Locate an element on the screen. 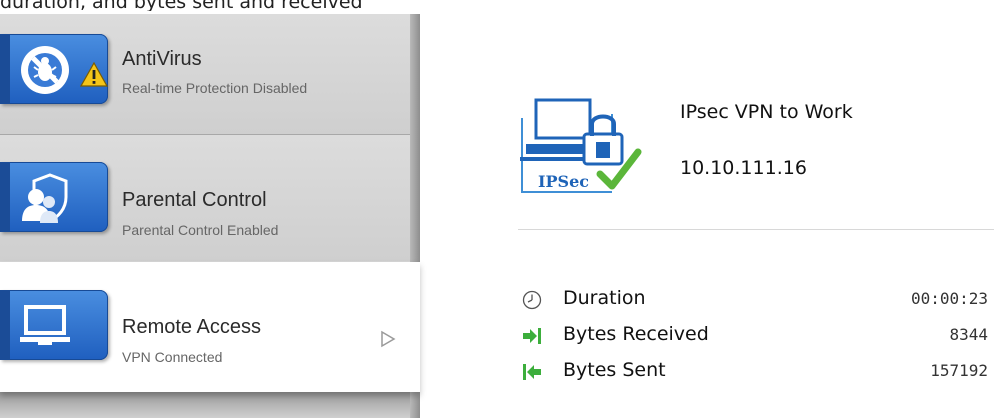 Image resolution: width=994 pixels, height=418 pixels. sidebar-item-next is located at coordinates (205, 405).